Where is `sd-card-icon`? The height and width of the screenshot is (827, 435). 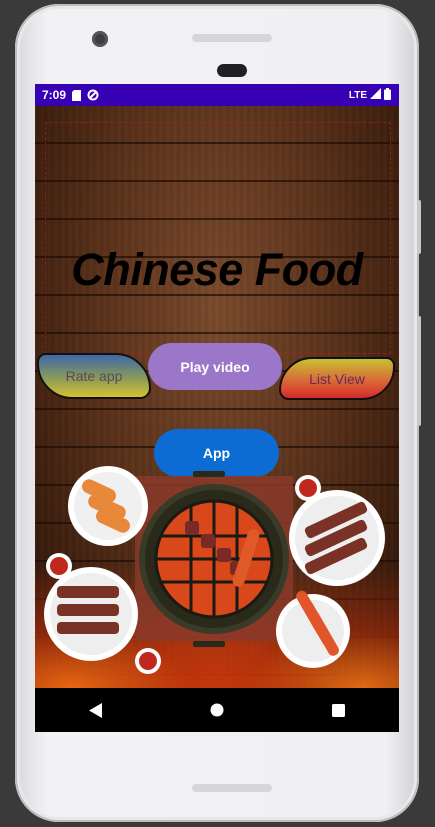
sd-card-icon is located at coordinates (77, 95).